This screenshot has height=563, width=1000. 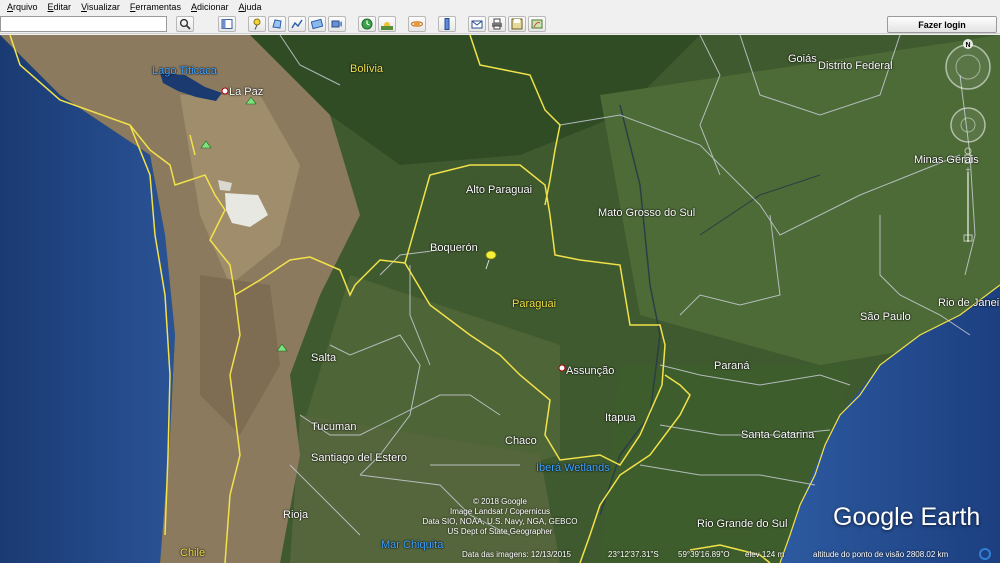 What do you see at coordinates (60, 7) in the screenshot?
I see `menu-editar: Editar` at bounding box center [60, 7].